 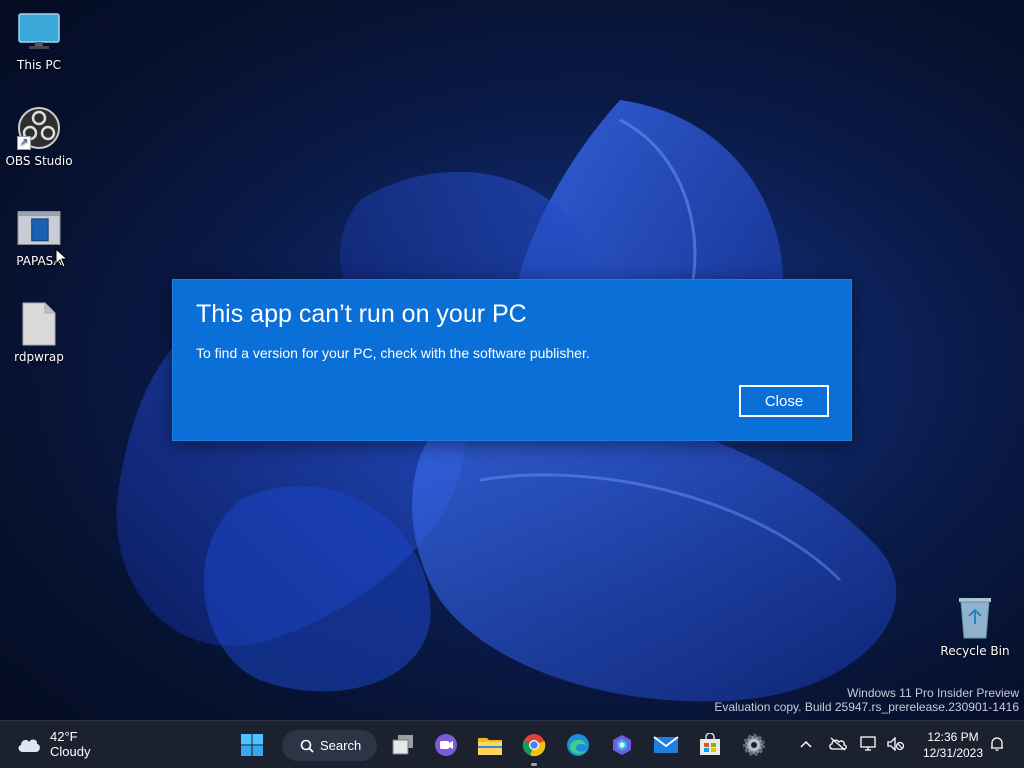 I want to click on chrome-icon, so click(x=534, y=745).